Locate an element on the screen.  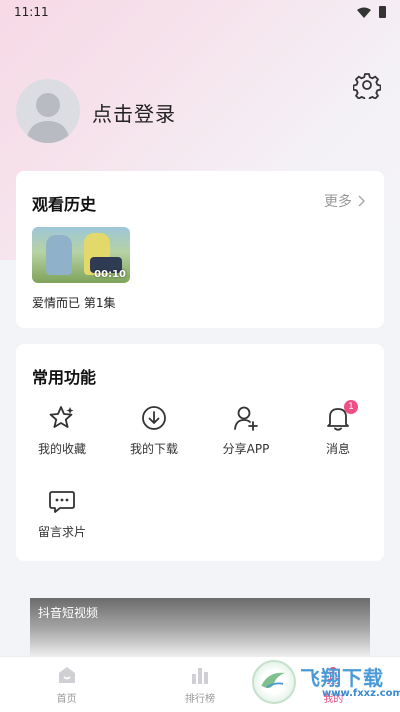
tab-home: 首页 is located at coordinates (66, 684).